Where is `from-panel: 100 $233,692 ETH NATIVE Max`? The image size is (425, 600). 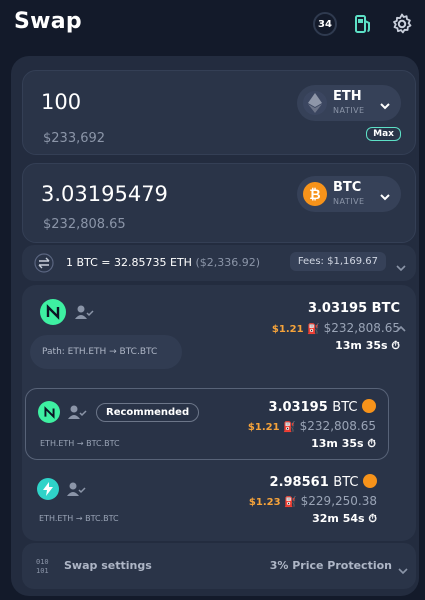
from-panel: 100 $233,692 ETH NATIVE Max is located at coordinates (219, 112).